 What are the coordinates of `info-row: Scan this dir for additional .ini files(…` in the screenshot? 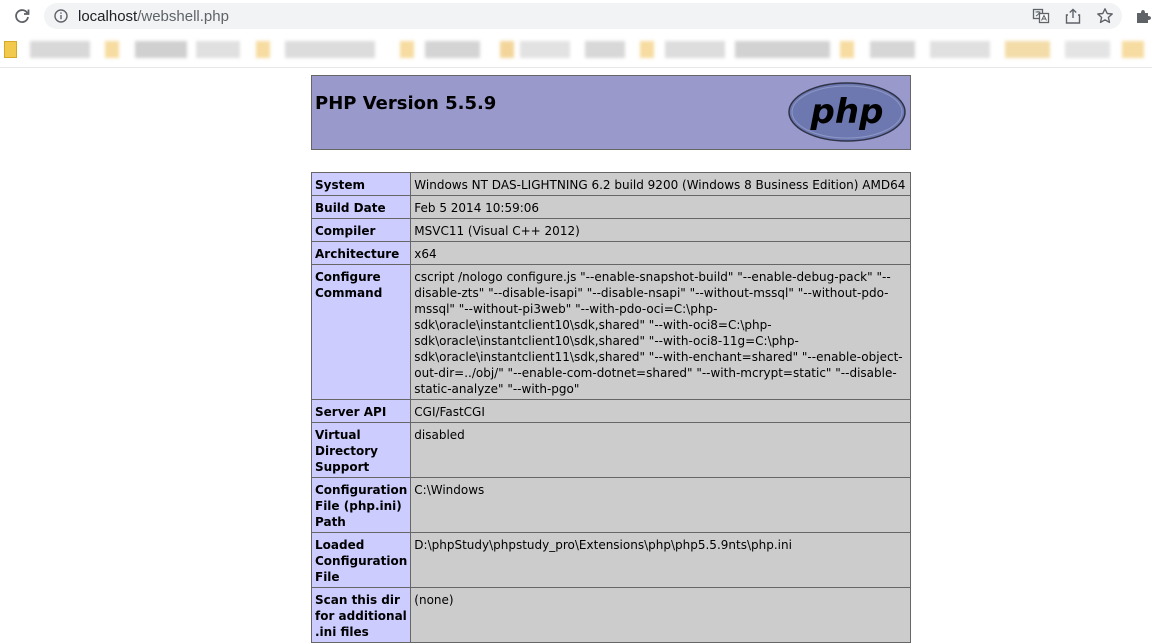 It's located at (610, 615).